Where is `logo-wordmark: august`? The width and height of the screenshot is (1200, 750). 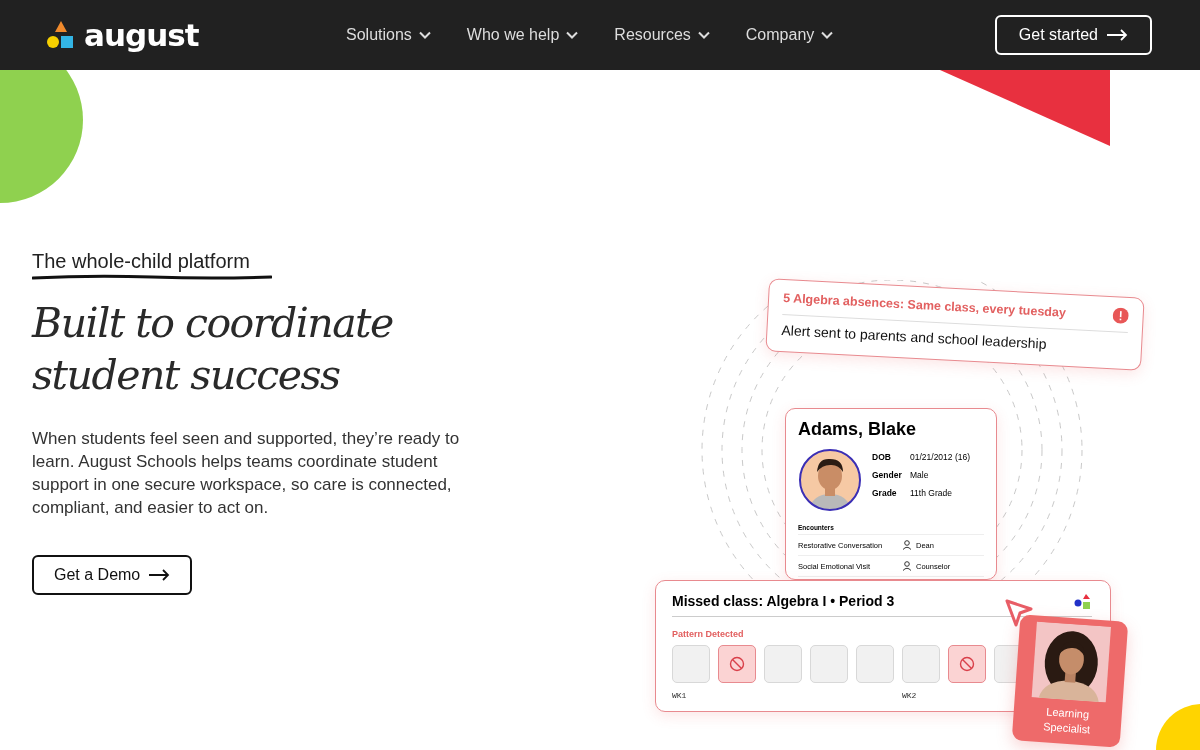 logo-wordmark: august is located at coordinates (141, 35).